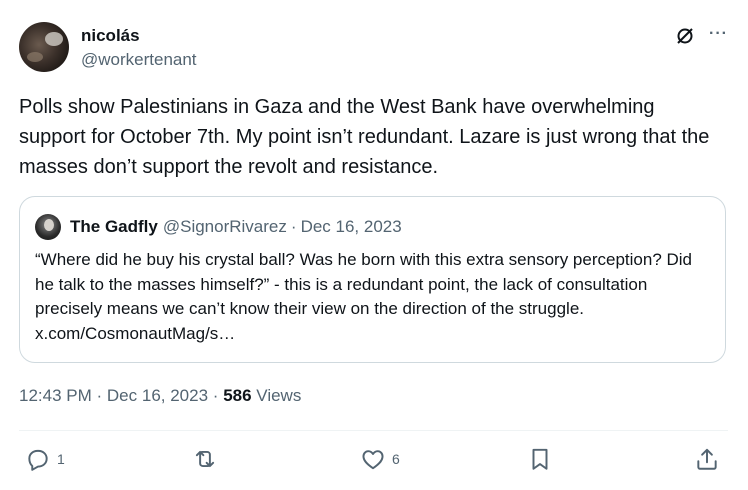 This screenshot has width=748, height=490. I want to click on tweet-meta: 12:43 PM · Dec 16, 2023 · 586 Views, so click(160, 396).